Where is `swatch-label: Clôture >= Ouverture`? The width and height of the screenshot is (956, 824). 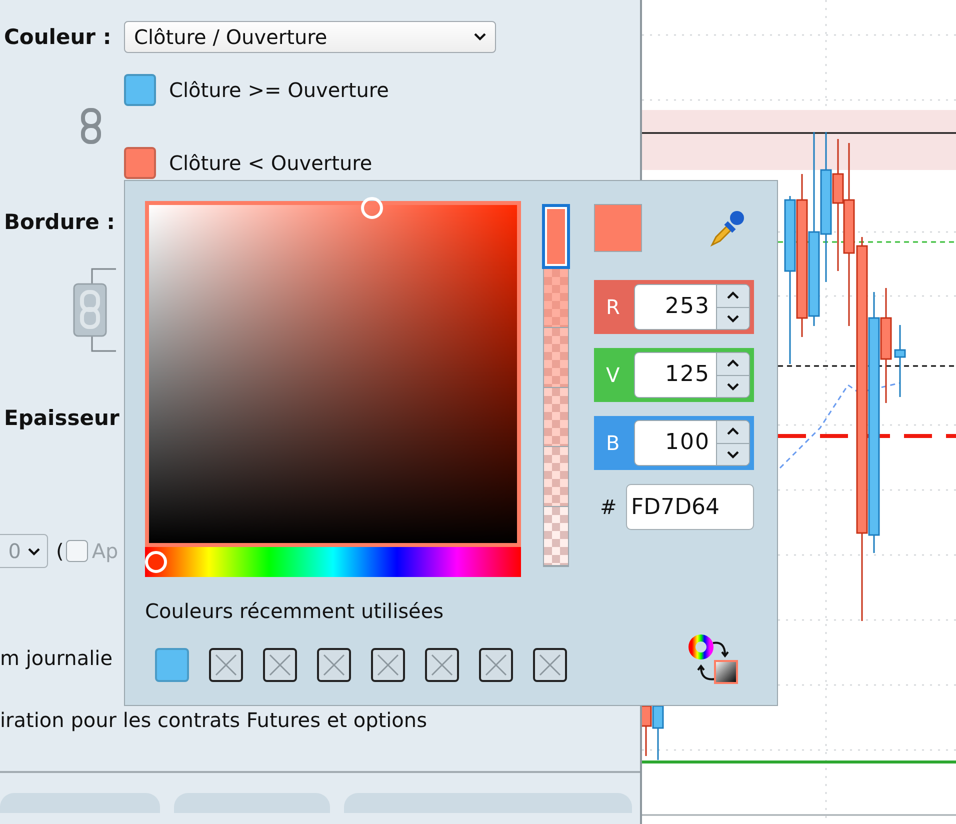
swatch-label: Clôture >= Ouverture is located at coordinates (279, 90).